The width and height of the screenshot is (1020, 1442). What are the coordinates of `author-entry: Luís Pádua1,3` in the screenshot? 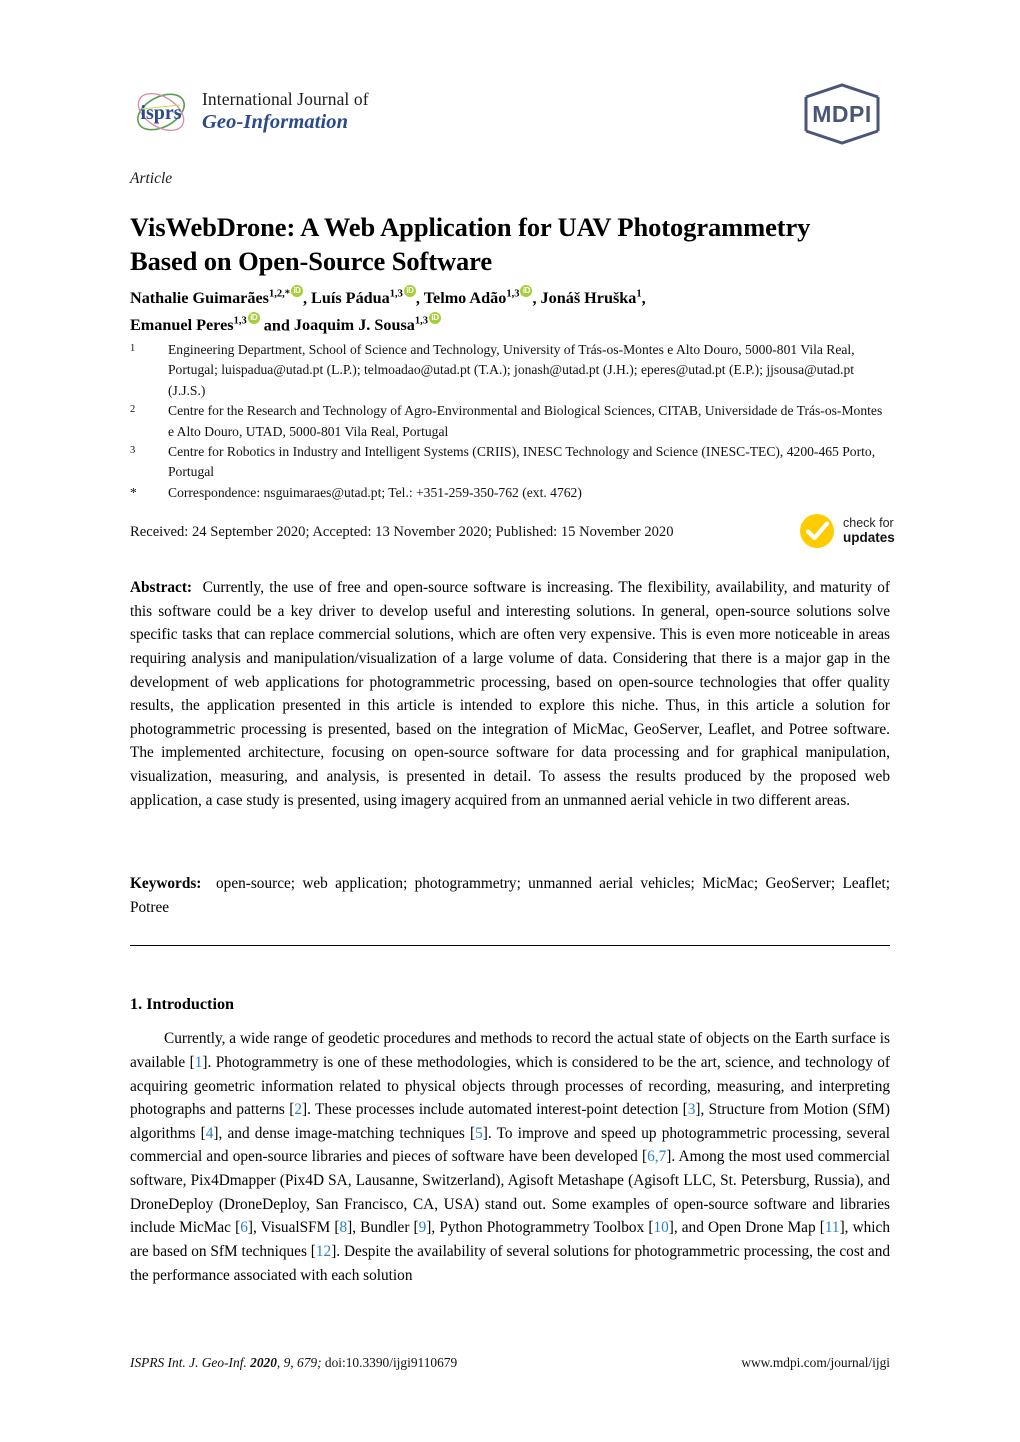 It's located at (363, 296).